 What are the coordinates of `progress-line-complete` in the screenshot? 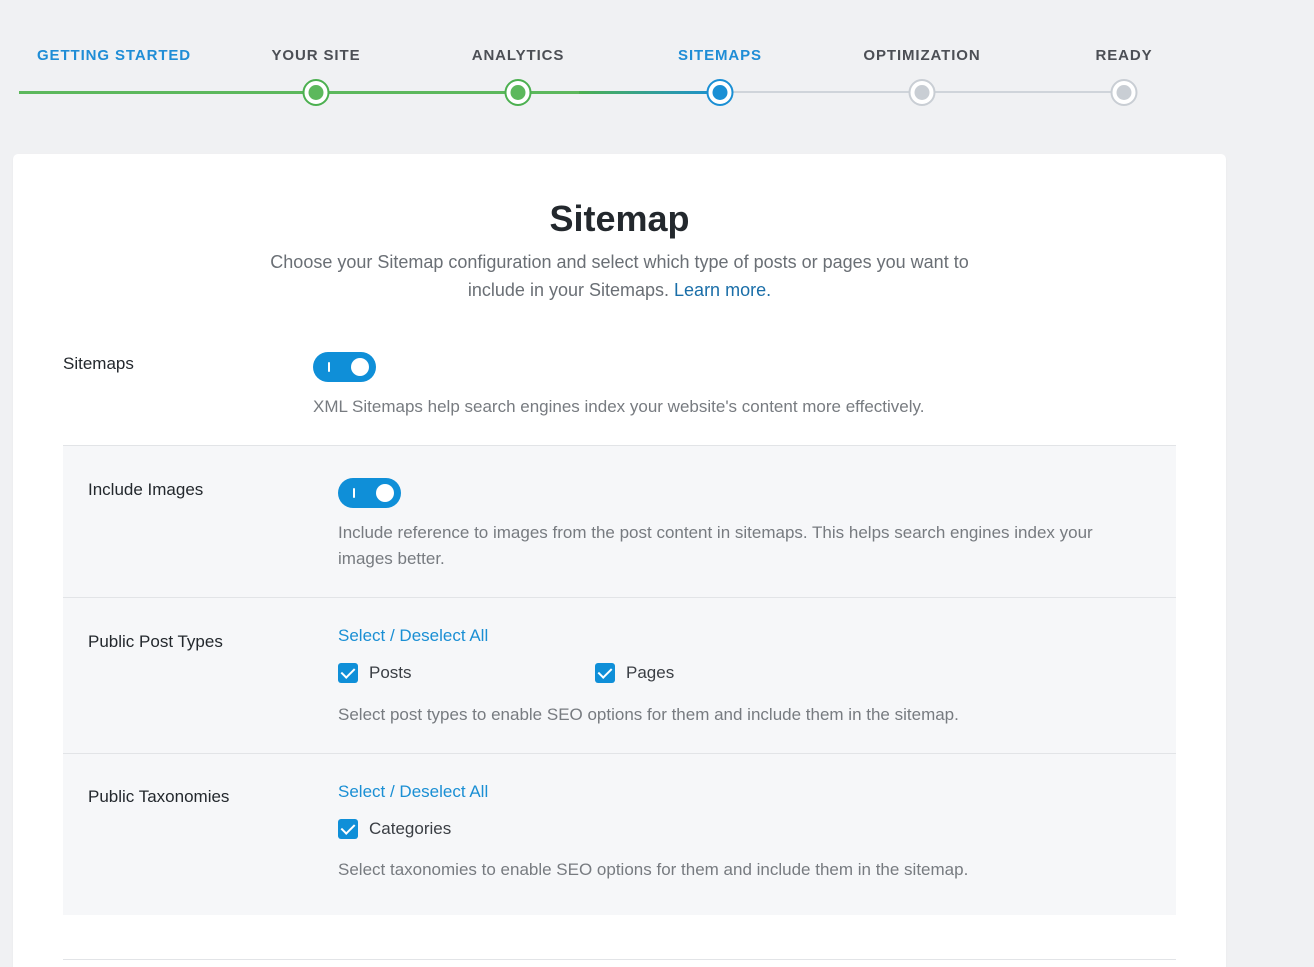 It's located at (299, 92).